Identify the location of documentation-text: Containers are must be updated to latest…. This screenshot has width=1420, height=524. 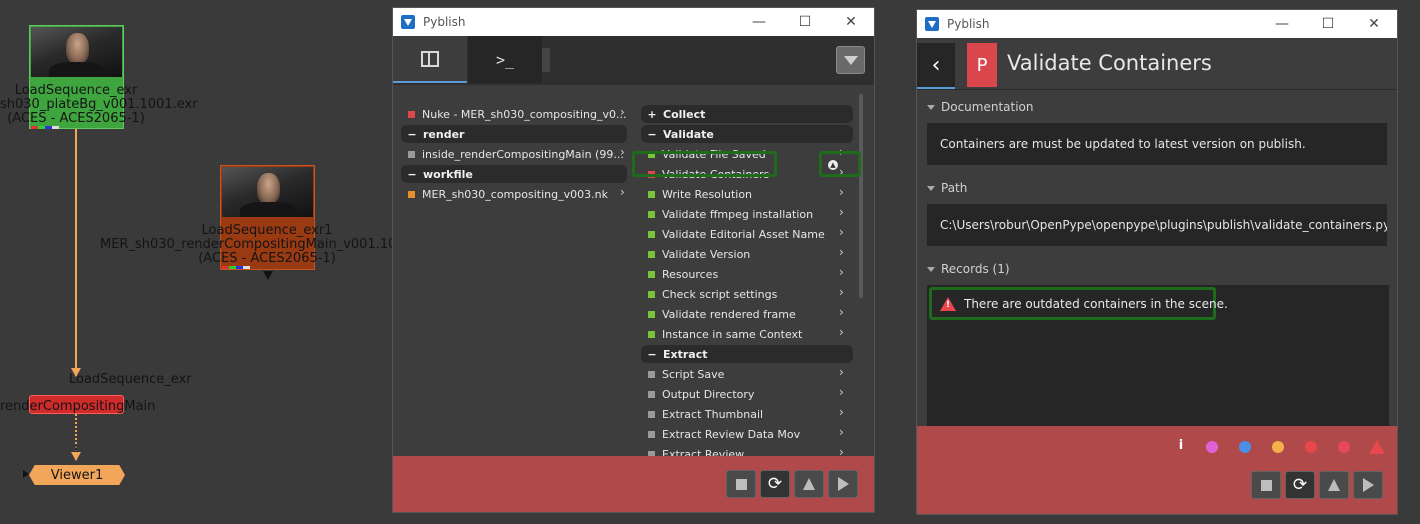
(1157, 144).